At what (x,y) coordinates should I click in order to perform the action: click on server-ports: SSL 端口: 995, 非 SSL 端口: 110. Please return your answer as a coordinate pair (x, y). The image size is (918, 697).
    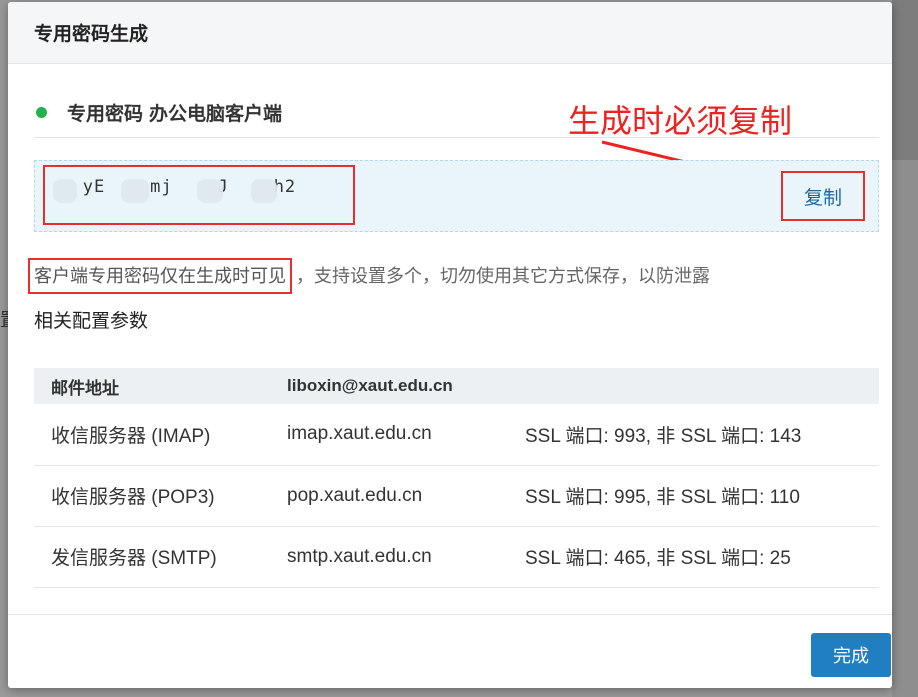
    Looking at the image, I should click on (662, 497).